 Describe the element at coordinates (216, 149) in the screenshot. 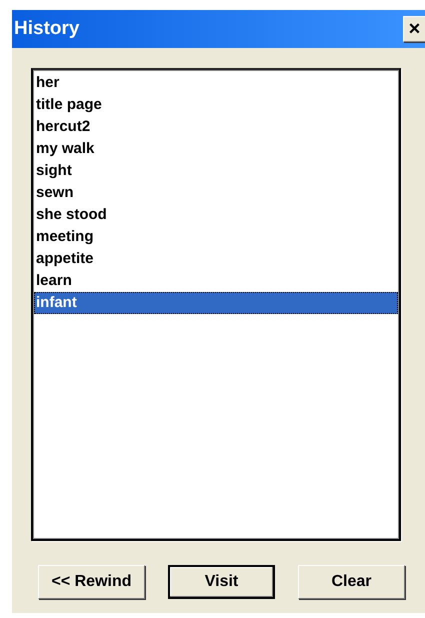

I see `history-item: my walk` at that location.